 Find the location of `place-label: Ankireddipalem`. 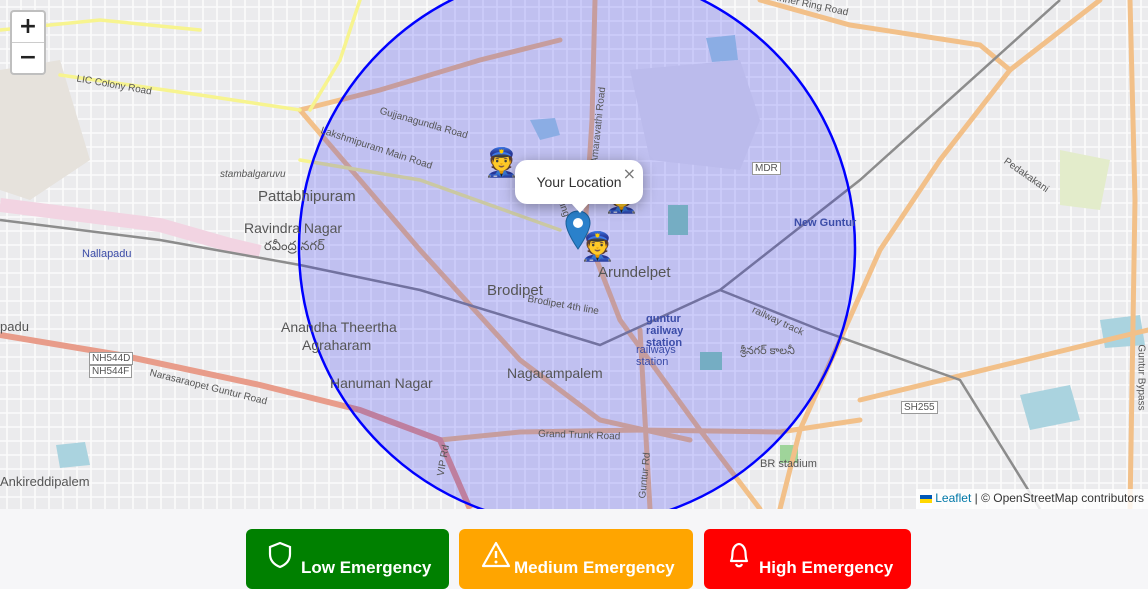

place-label: Ankireddipalem is located at coordinates (45, 481).